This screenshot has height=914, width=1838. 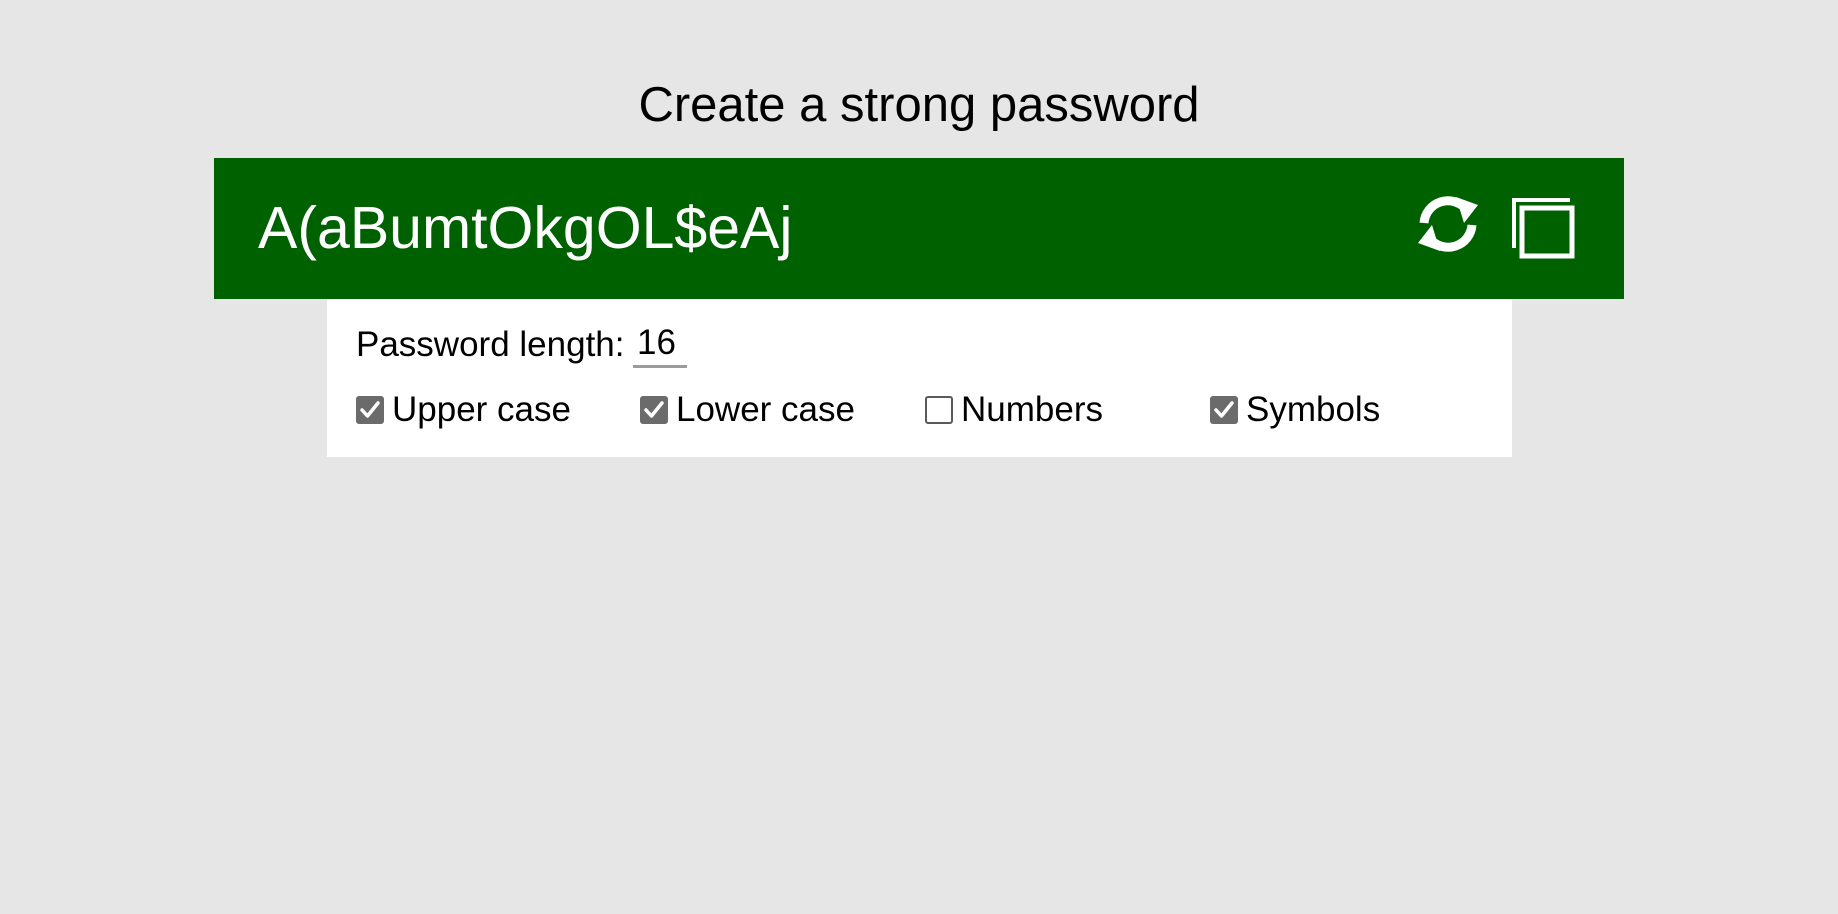 I want to click on page-title: Create a strong password, so click(x=919, y=105).